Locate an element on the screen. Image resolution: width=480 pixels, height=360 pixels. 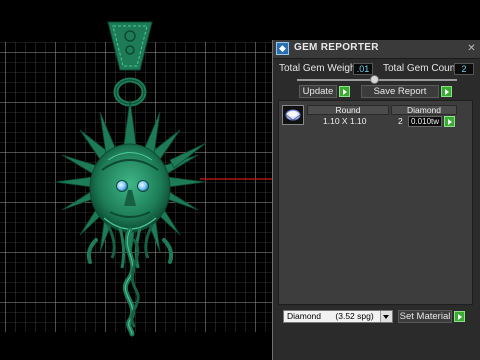
gem-eye-right is located at coordinates (143, 186).